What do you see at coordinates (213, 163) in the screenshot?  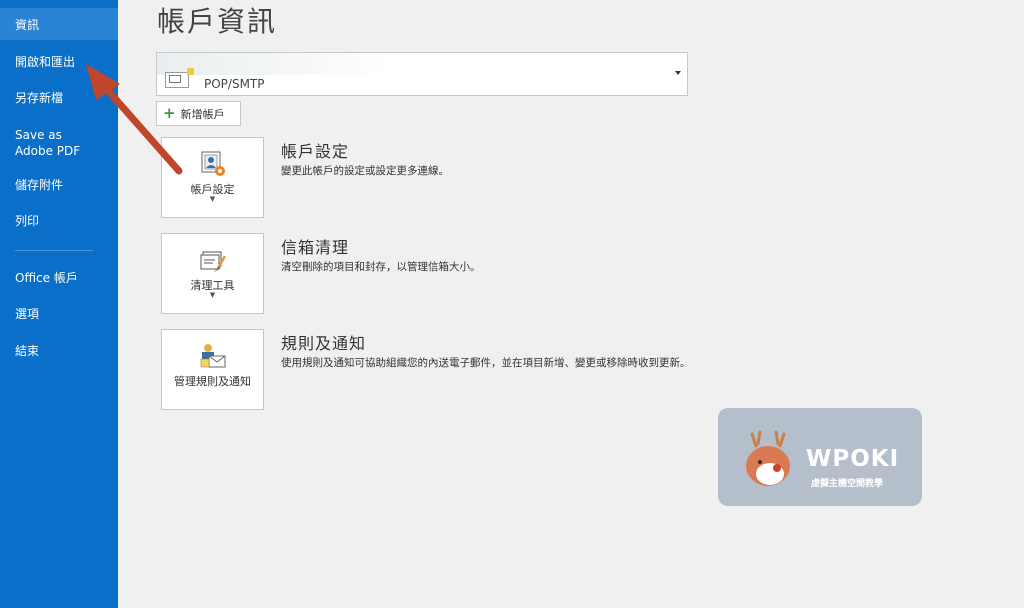 I see `account-settings-icon` at bounding box center [213, 163].